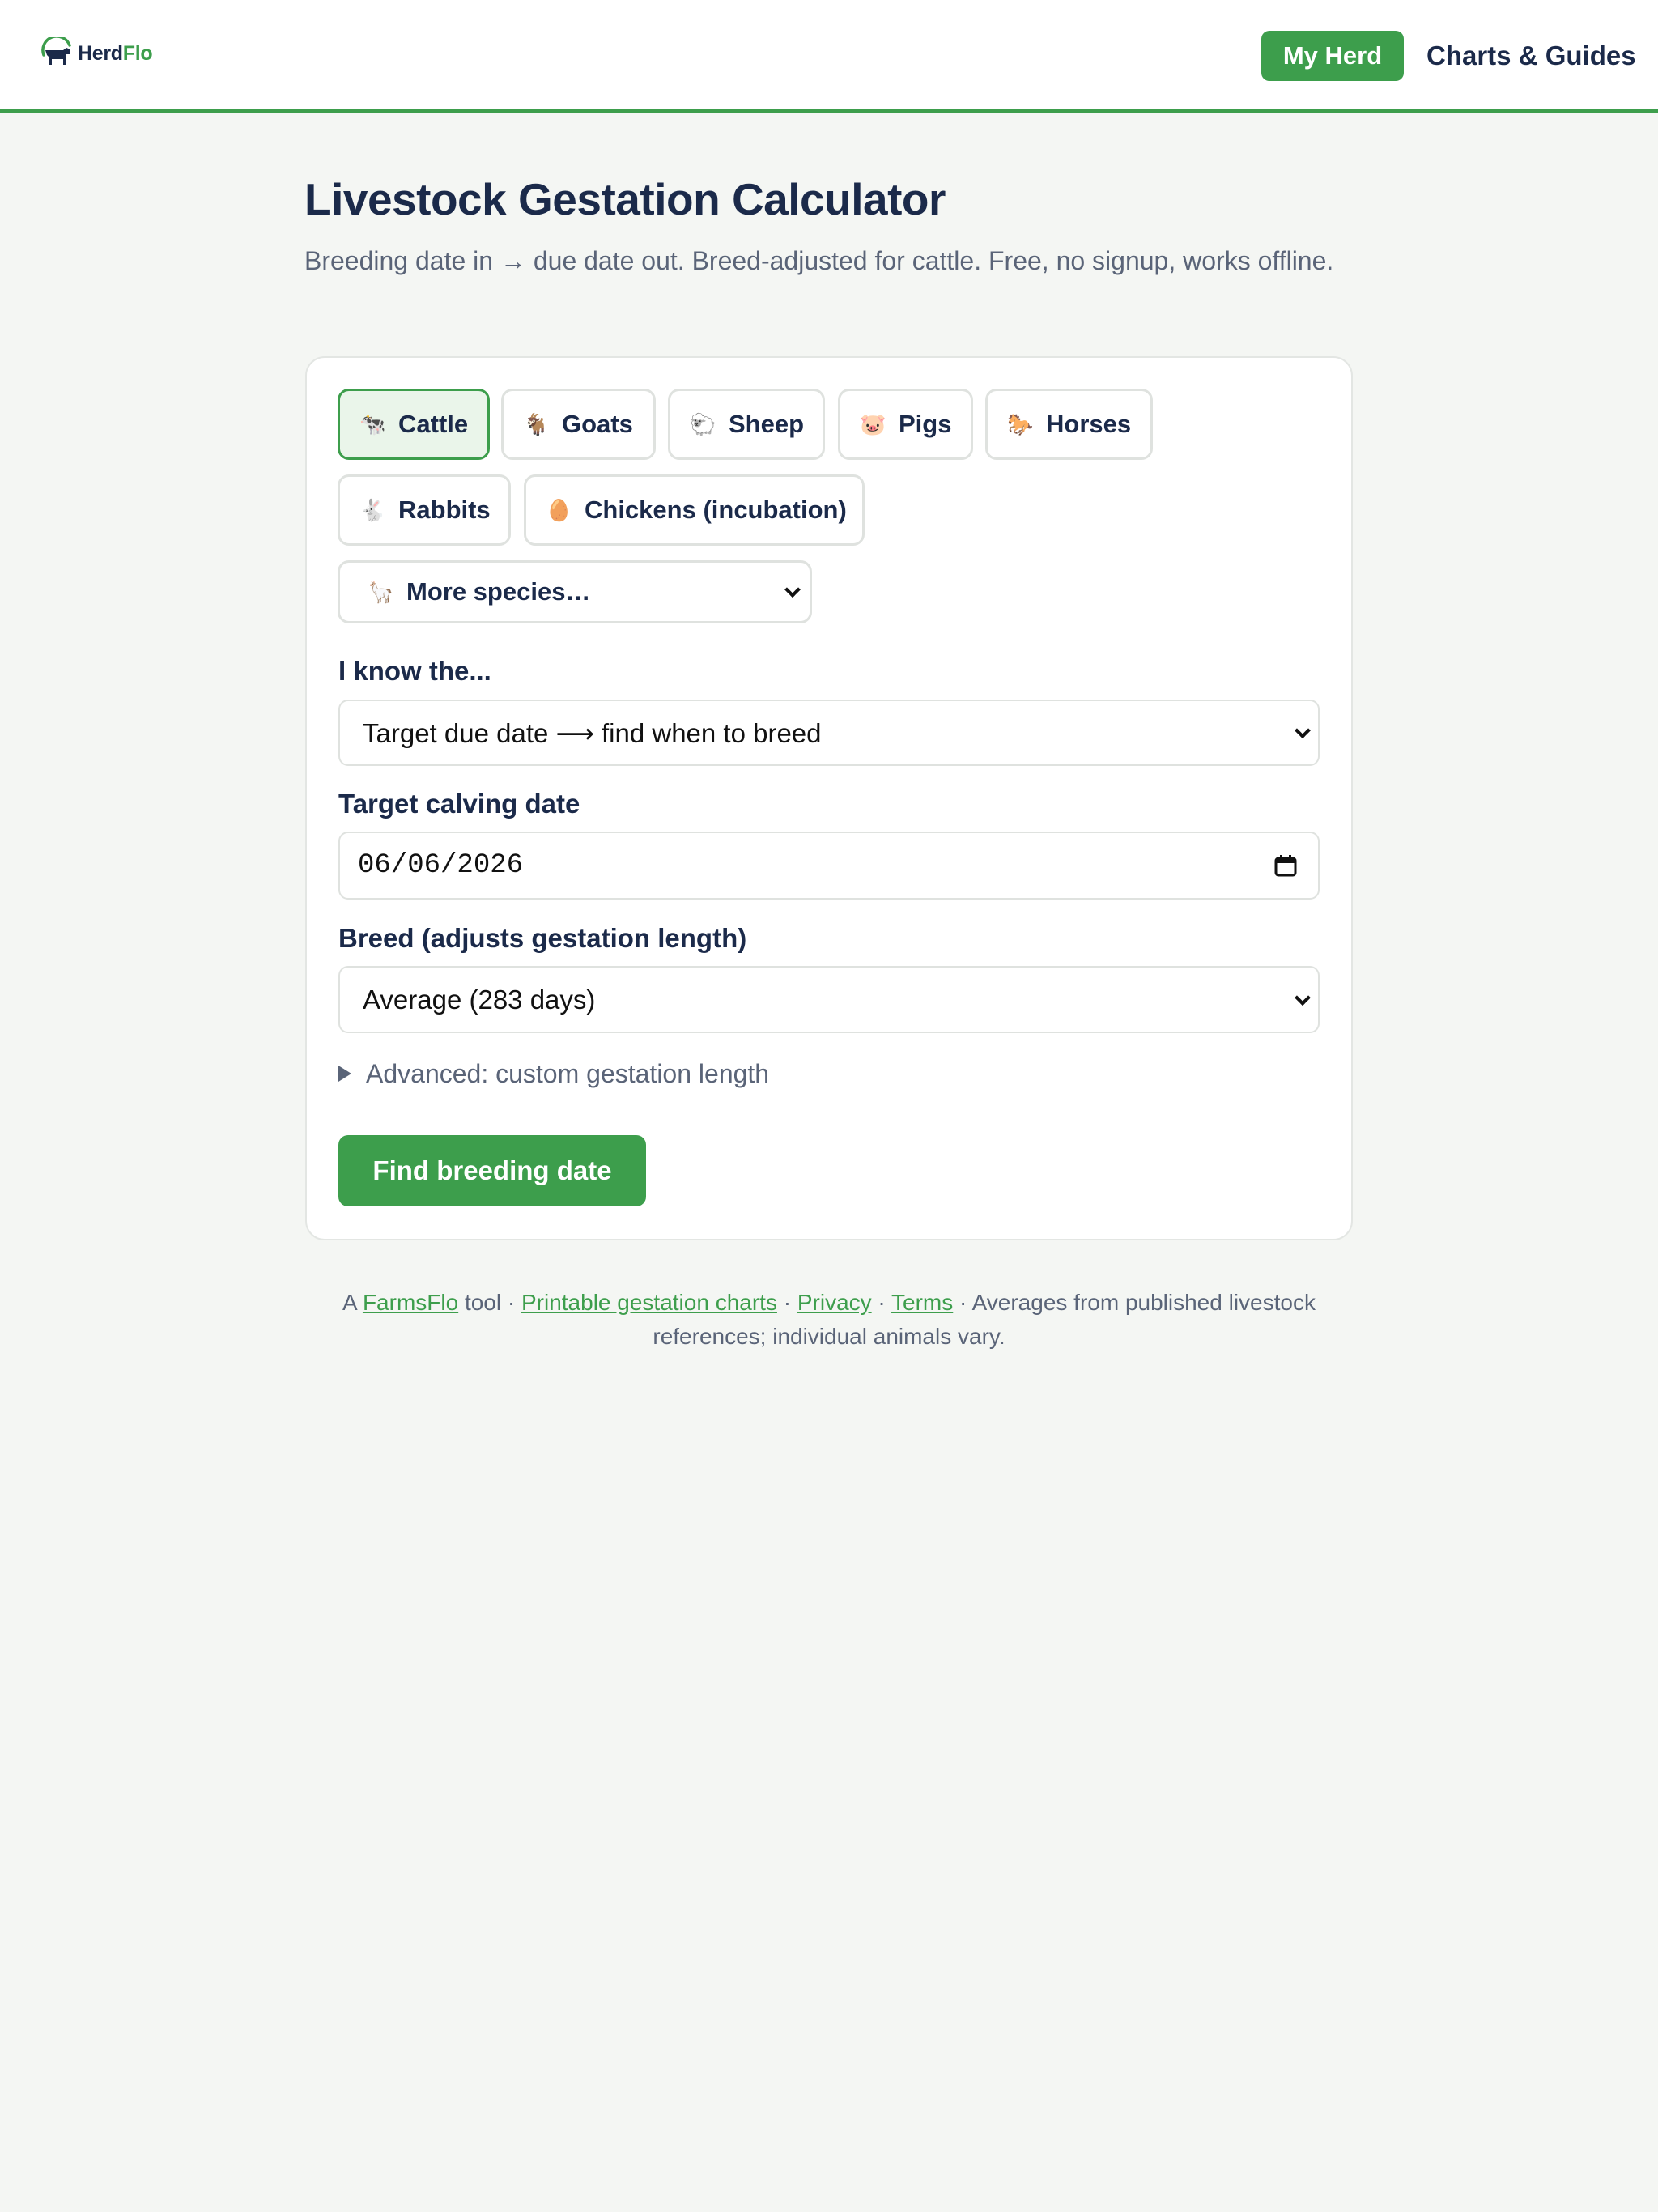  What do you see at coordinates (1285, 866) in the screenshot?
I see `calendar-icon` at bounding box center [1285, 866].